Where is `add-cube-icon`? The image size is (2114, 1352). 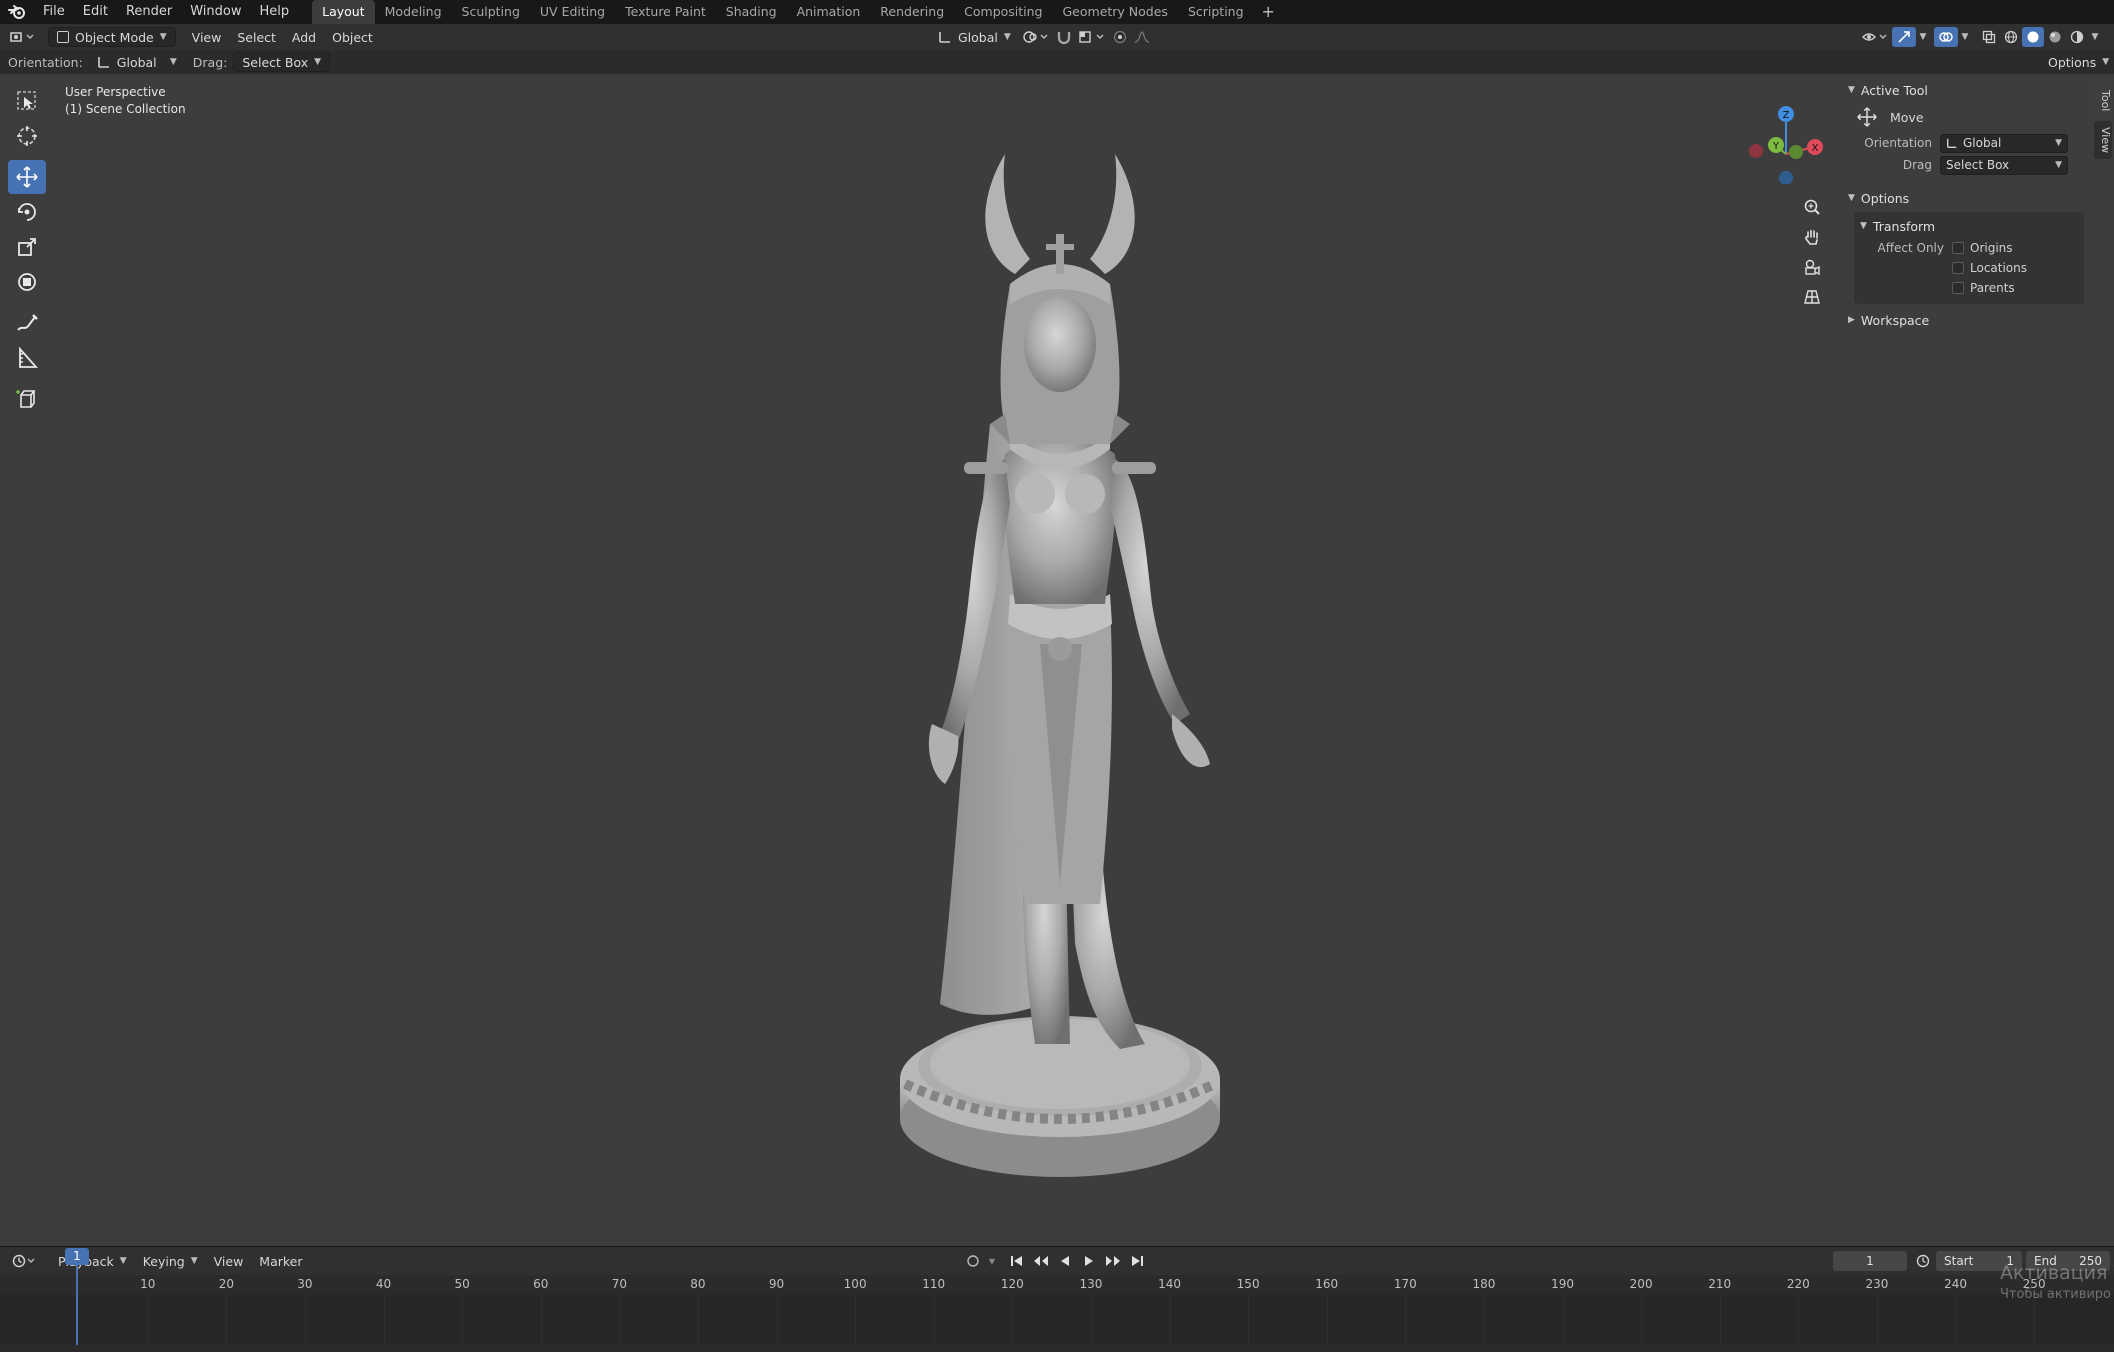
add-cube-icon is located at coordinates (26, 399).